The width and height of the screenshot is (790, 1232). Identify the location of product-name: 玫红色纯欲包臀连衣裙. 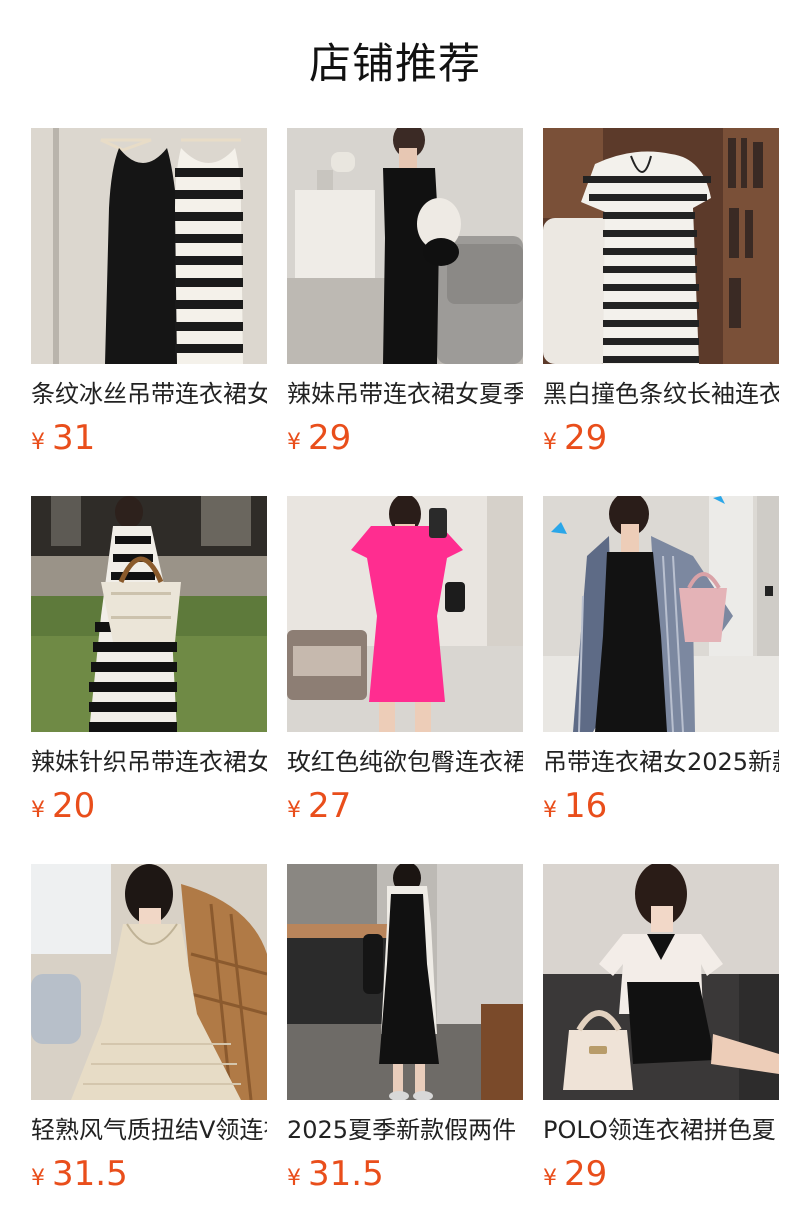
(405, 762).